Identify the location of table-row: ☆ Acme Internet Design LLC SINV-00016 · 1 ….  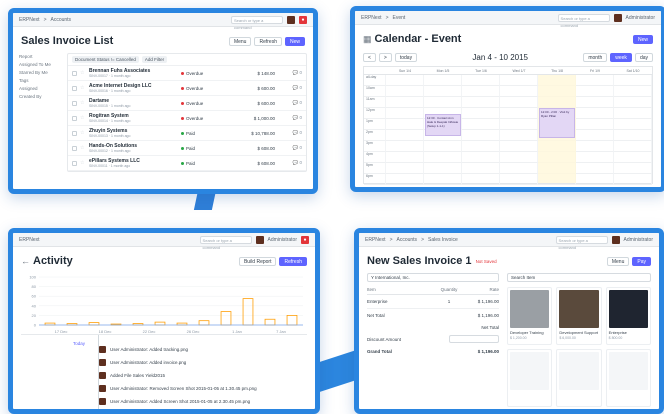
(187, 88).